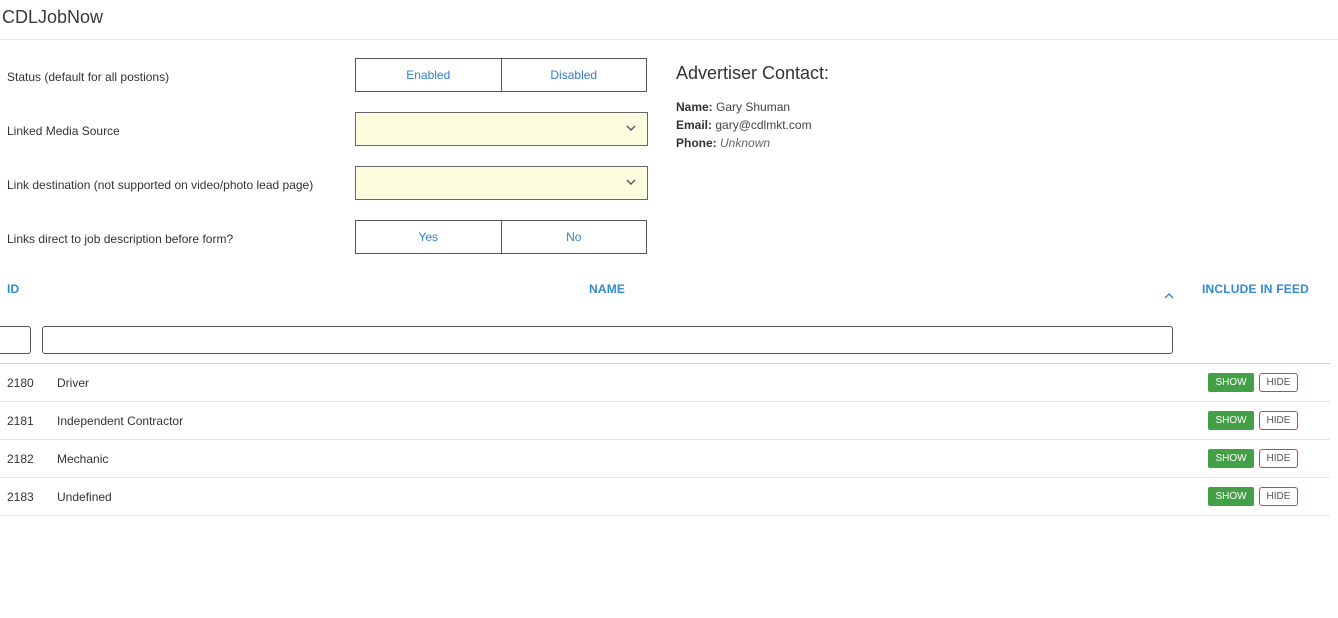  Describe the element at coordinates (88, 77) in the screenshot. I see `status-label: Status (default for all postions)` at that location.